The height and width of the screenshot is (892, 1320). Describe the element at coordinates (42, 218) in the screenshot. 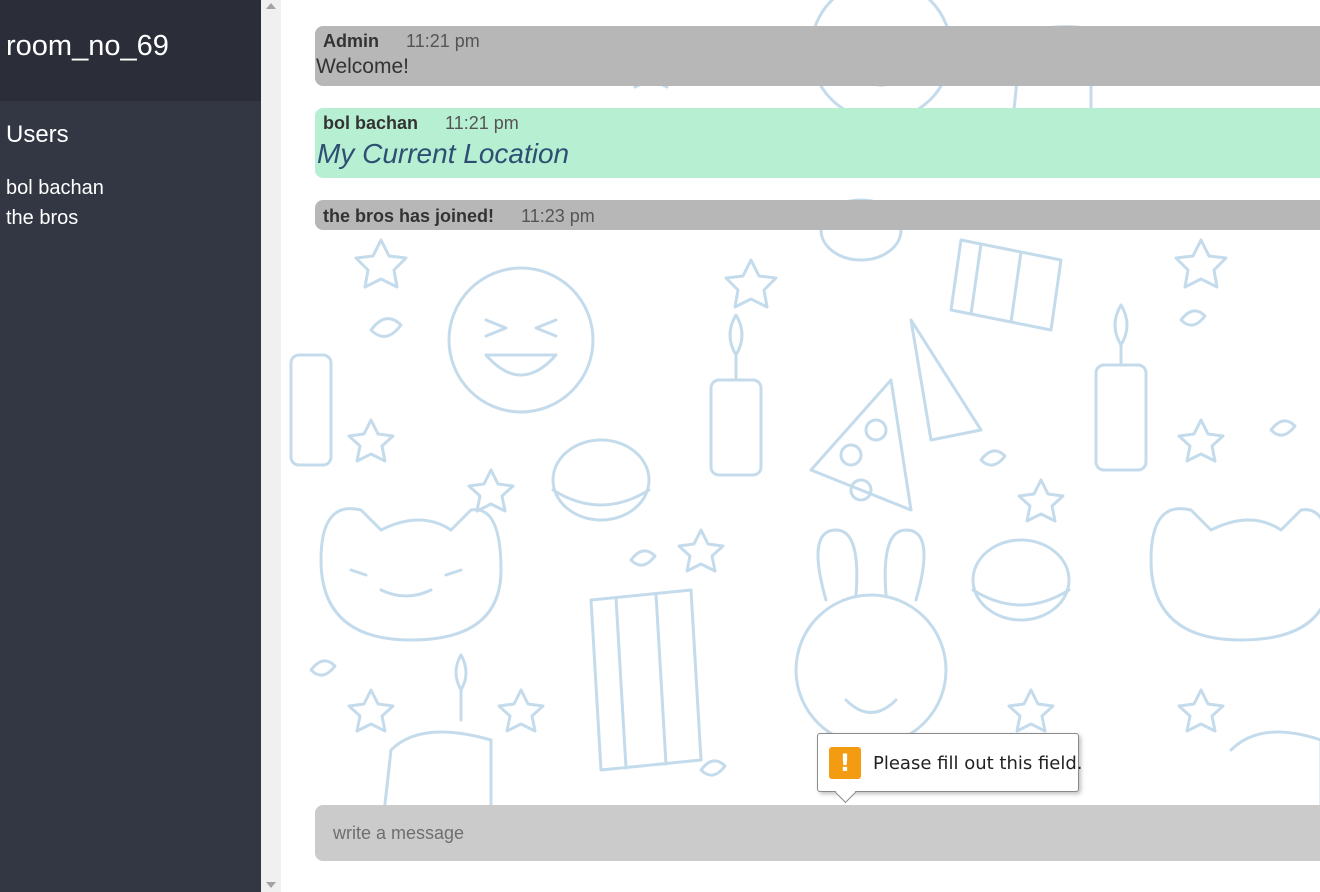

I see `user-item: the bros` at that location.